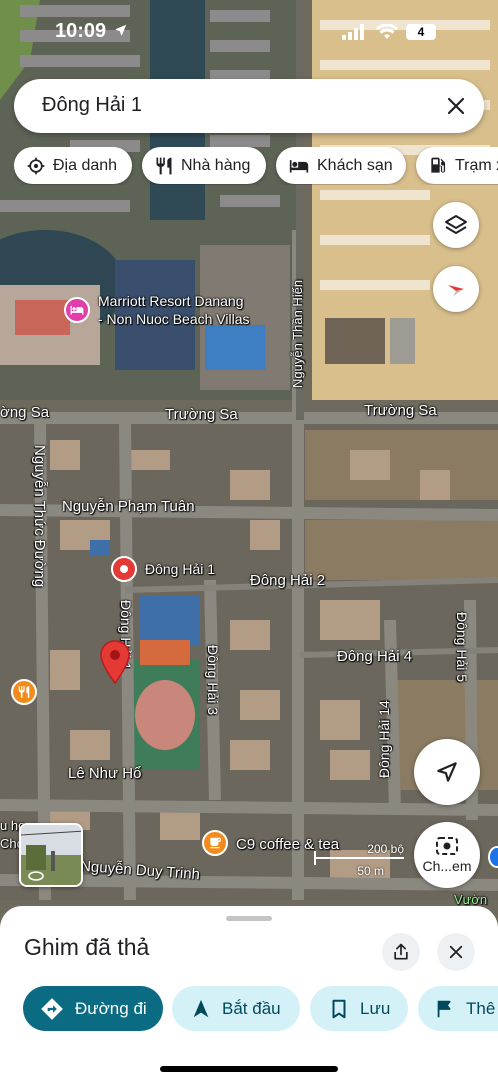  What do you see at coordinates (36, 876) in the screenshot?
I see `rotate-360-icon` at bounding box center [36, 876].